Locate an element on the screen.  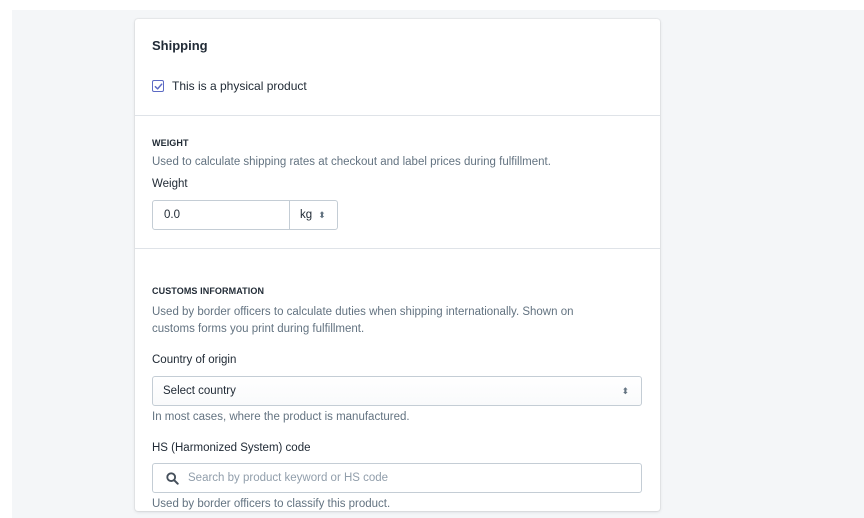
shipping-section: Shipping This is a physical product is located at coordinates (397, 67).